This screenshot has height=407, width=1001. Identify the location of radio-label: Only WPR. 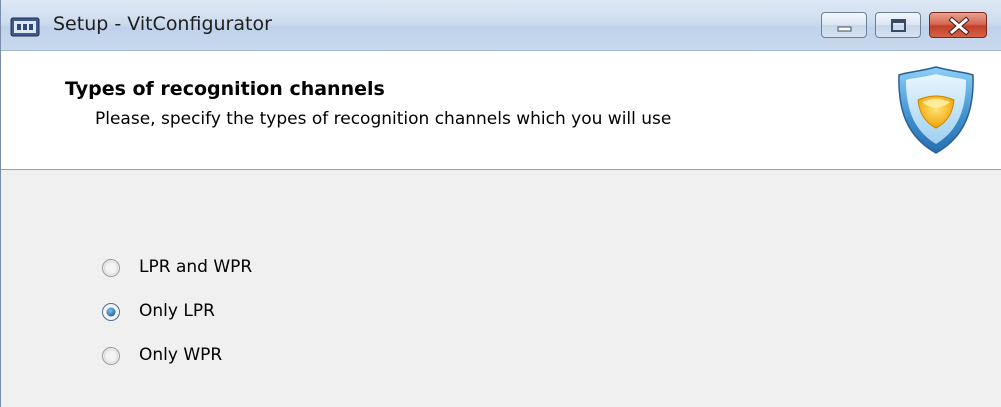
(181, 355).